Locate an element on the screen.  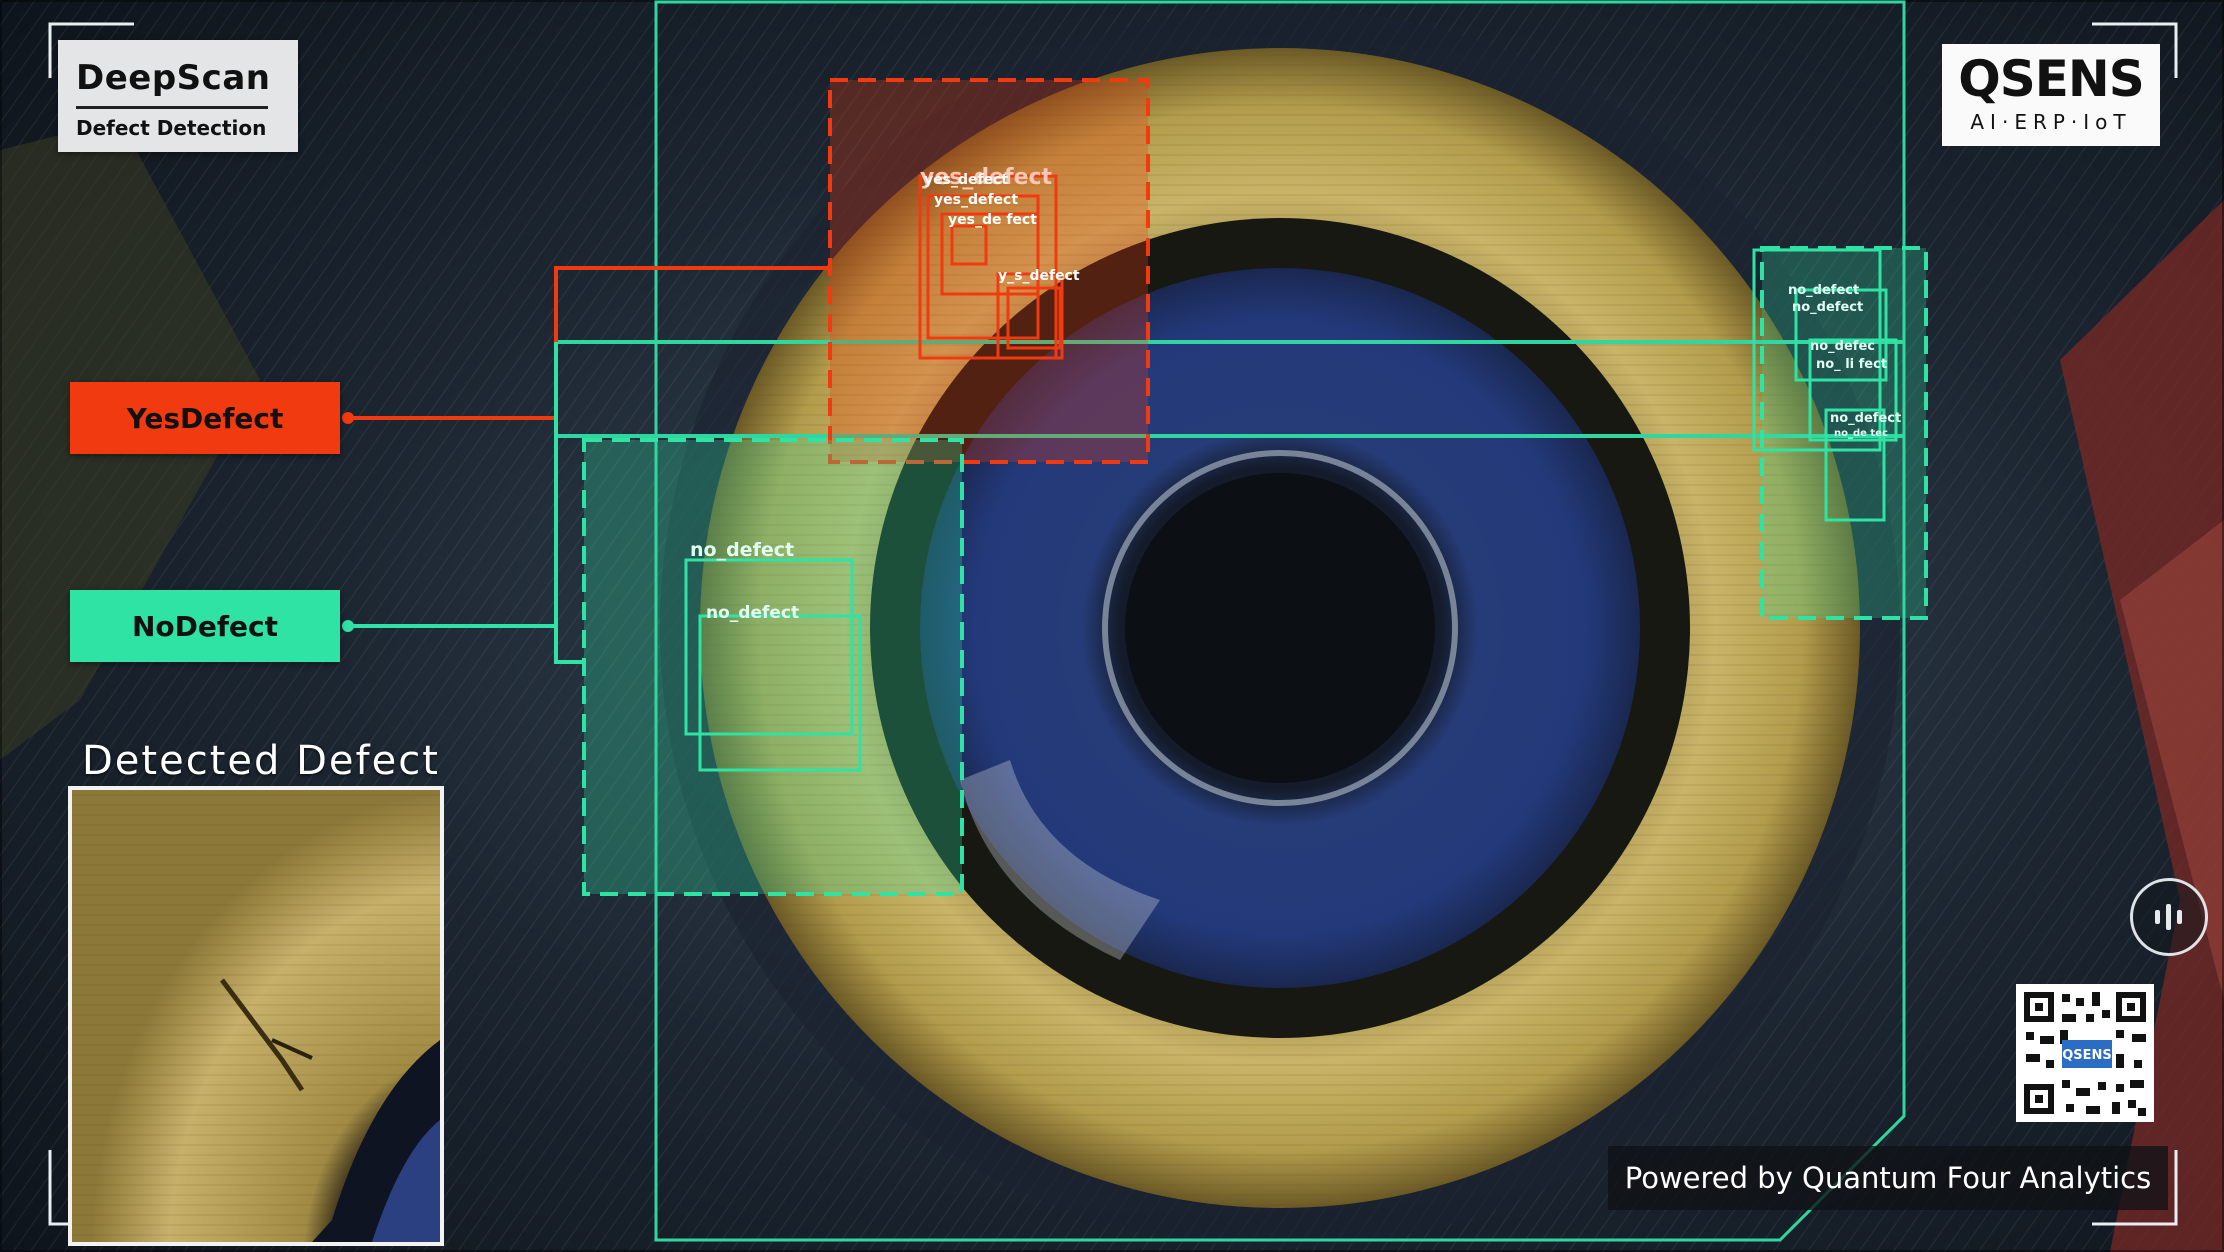
no-defect-legend-button: NoDefect is located at coordinates (205, 626).